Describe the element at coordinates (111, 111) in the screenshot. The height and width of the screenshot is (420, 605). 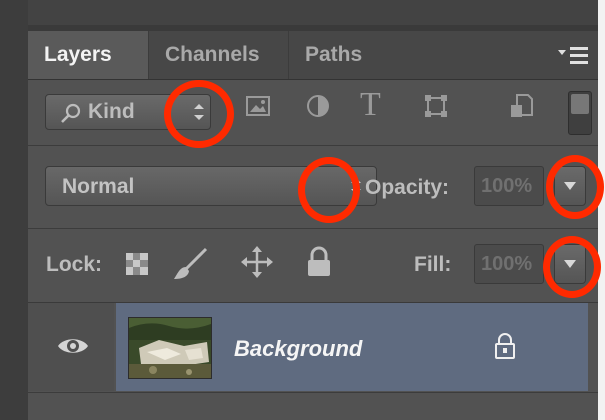
I see `filter-kind-label: Kind` at that location.